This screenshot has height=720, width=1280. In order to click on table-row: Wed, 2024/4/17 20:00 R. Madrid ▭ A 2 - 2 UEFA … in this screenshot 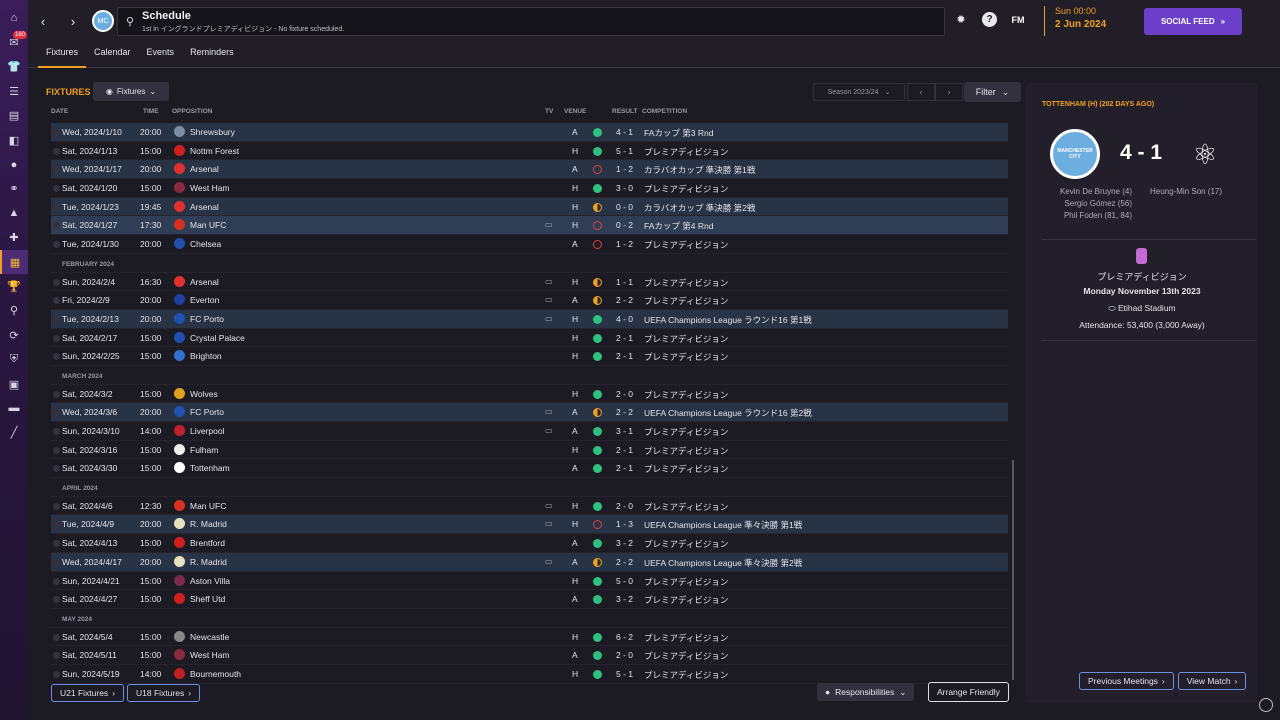, I will do `click(529, 562)`.